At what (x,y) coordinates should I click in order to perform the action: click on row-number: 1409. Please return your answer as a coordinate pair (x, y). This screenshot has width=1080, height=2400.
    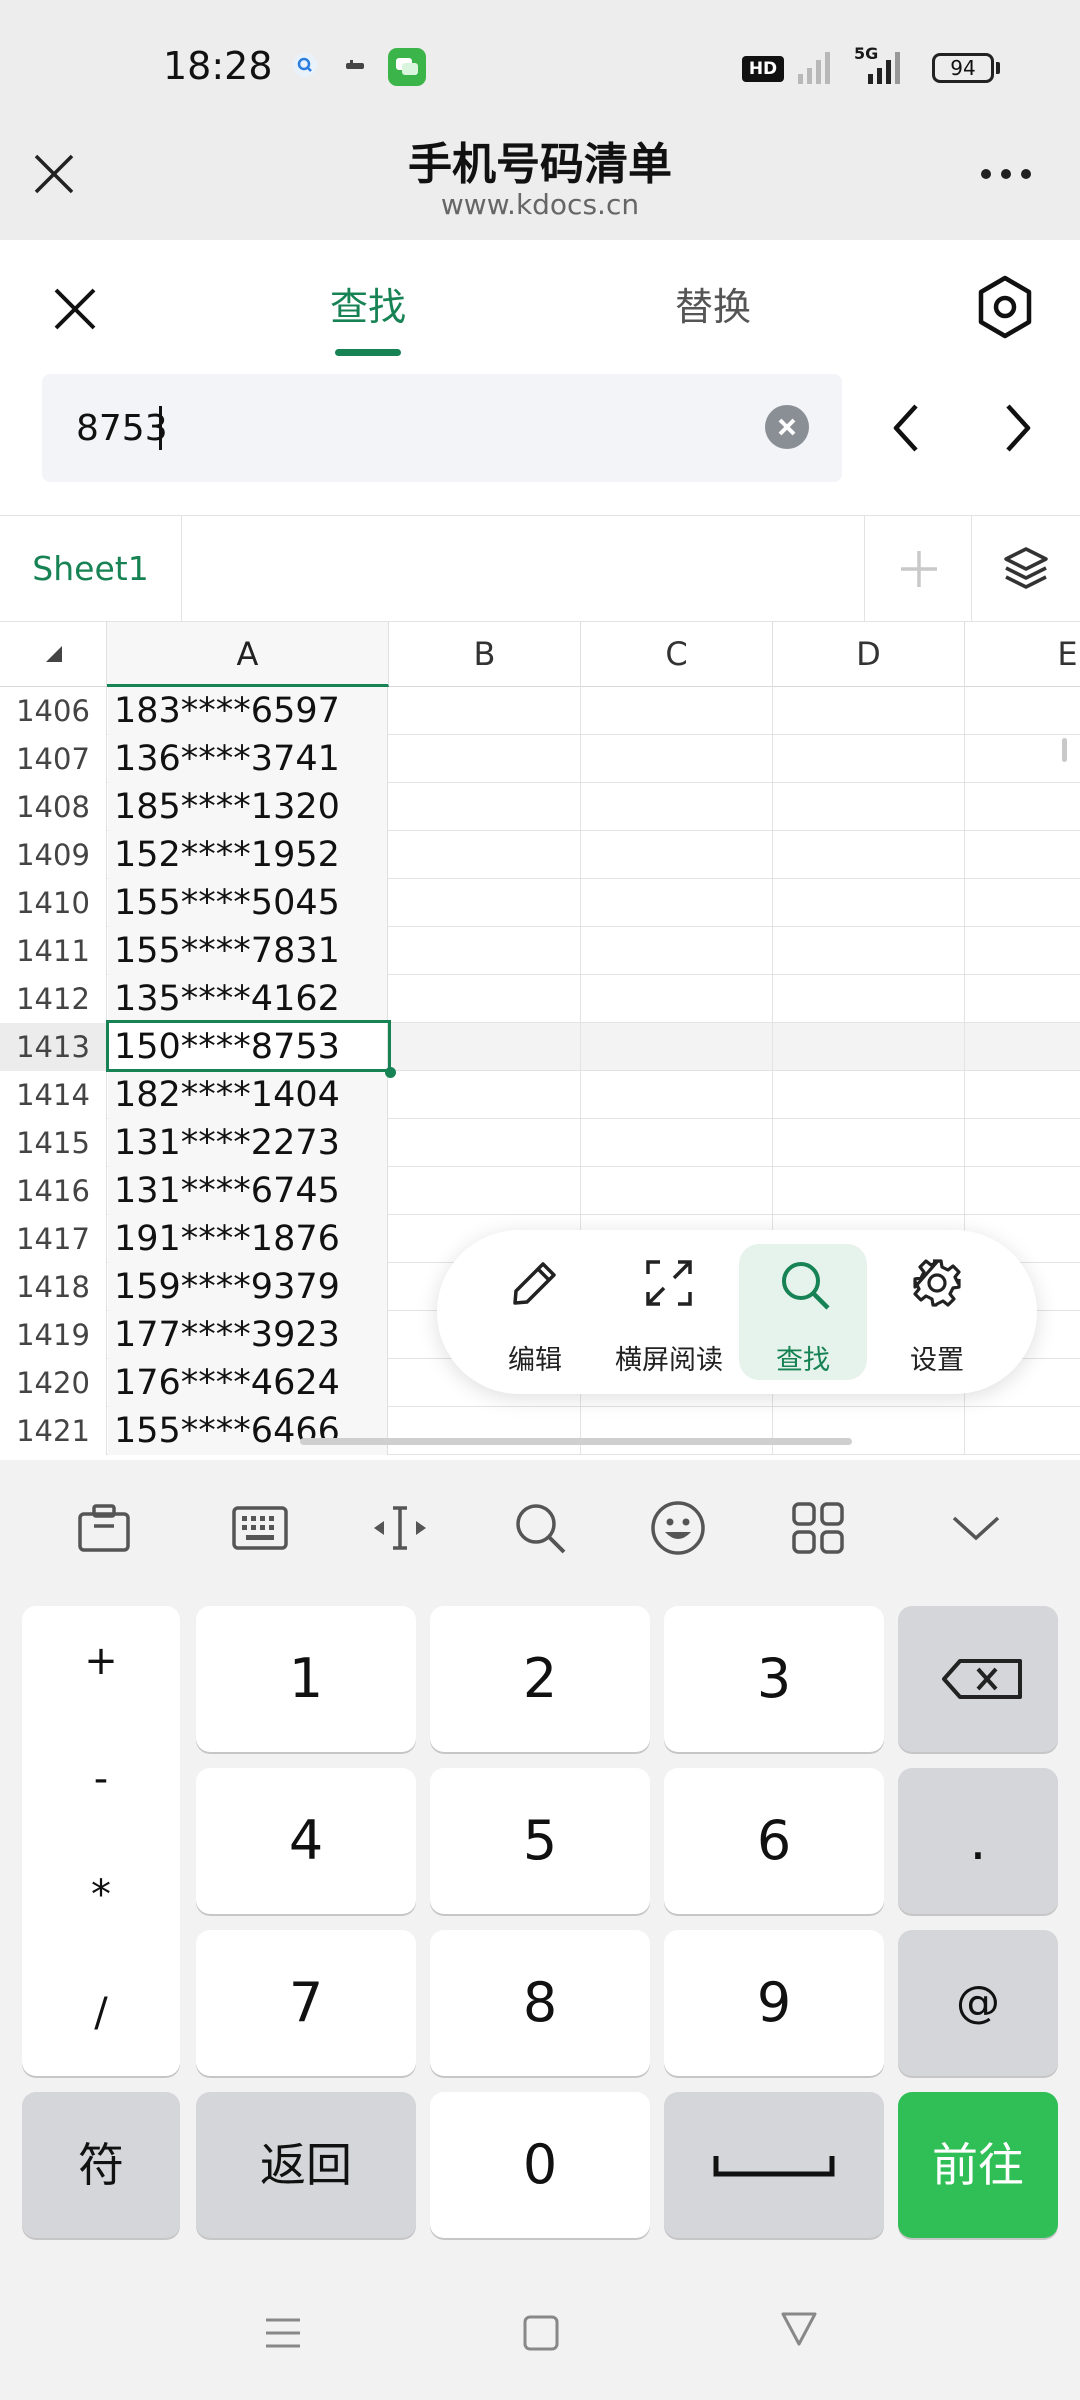
    Looking at the image, I should click on (53, 855).